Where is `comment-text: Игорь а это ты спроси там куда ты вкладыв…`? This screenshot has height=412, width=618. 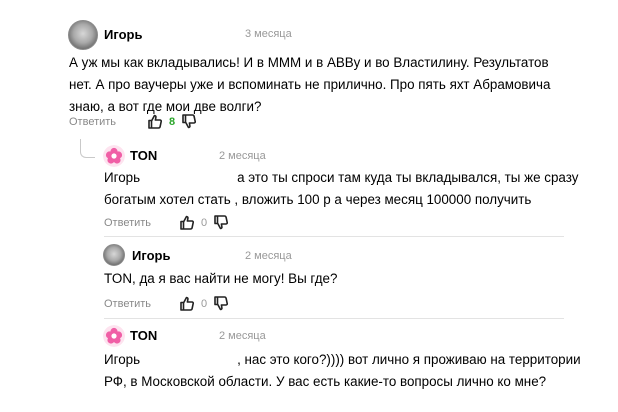 comment-text: Игорь а это ты спроси там куда ты вкладыв… is located at coordinates (341, 189).